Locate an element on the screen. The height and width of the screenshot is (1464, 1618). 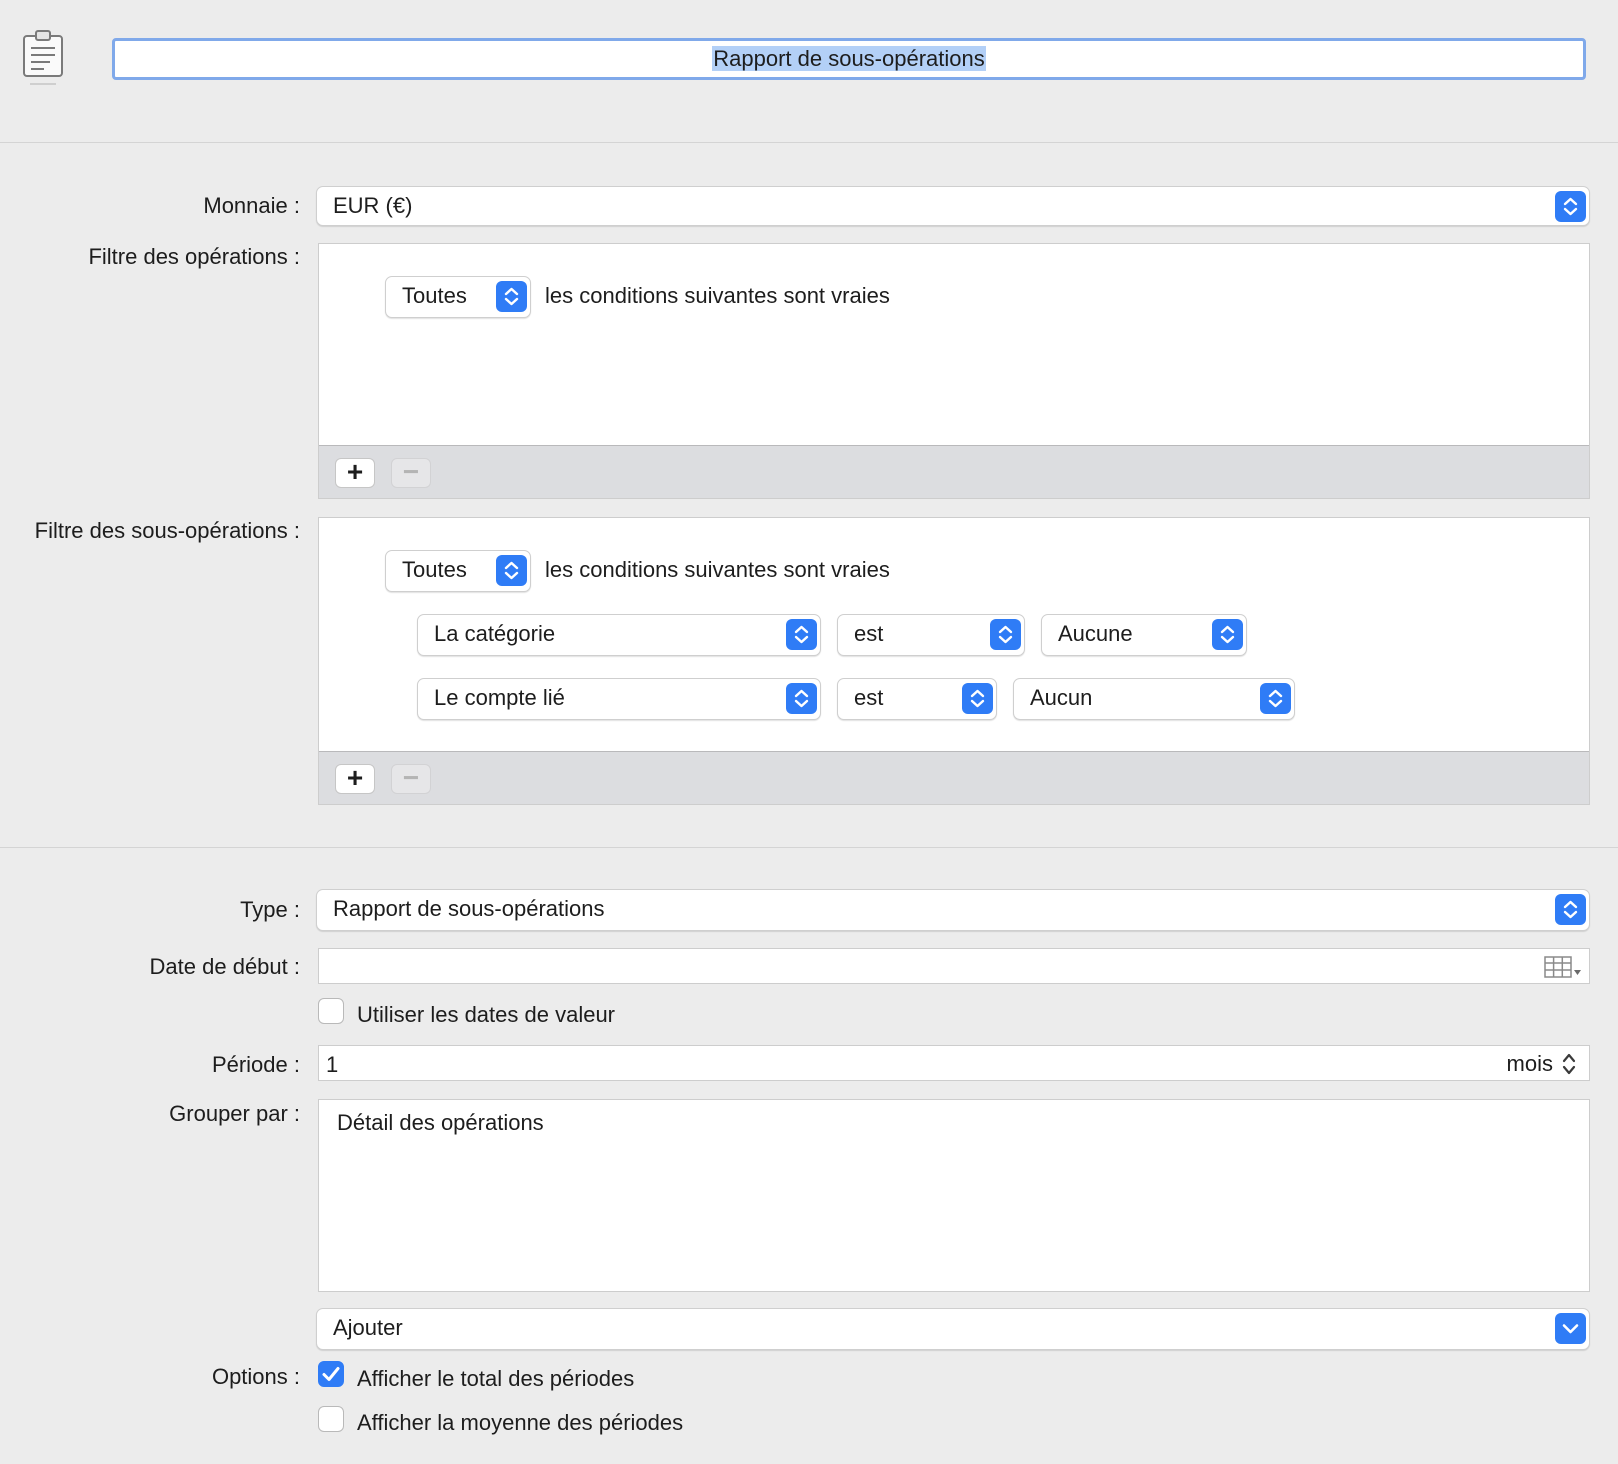
rule-field-popup: Le compte lié is located at coordinates (619, 699).